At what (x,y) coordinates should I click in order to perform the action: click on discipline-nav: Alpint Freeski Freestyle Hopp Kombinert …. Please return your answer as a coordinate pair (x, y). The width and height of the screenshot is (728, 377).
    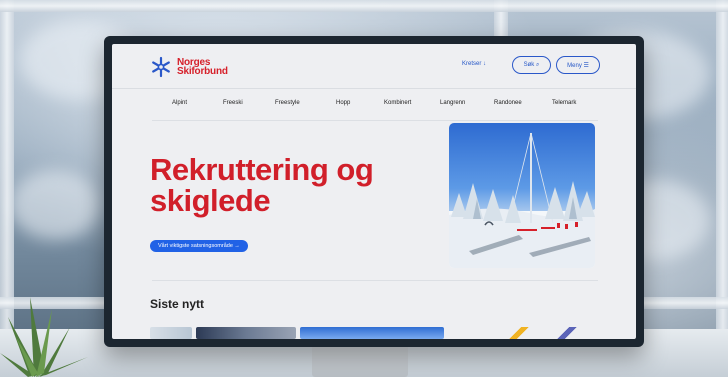
    Looking at the image, I should click on (374, 106).